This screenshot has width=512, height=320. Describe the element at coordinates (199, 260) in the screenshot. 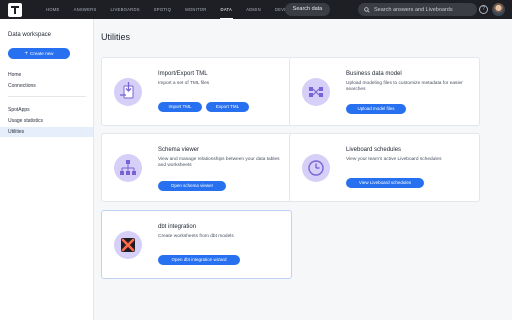

I see `open-dbt-integration-wizard-button: Open dbt integration wizard` at that location.